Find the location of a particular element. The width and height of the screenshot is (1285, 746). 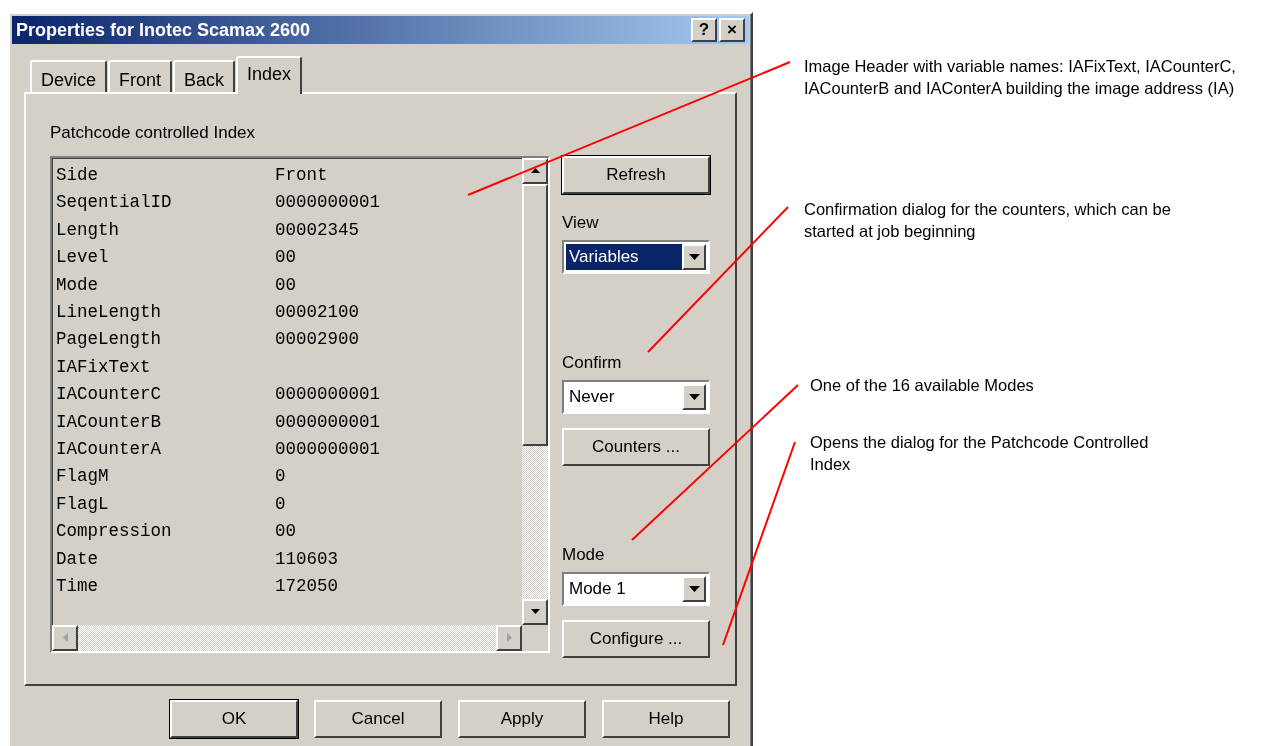

variable-name: Length is located at coordinates (88, 230).